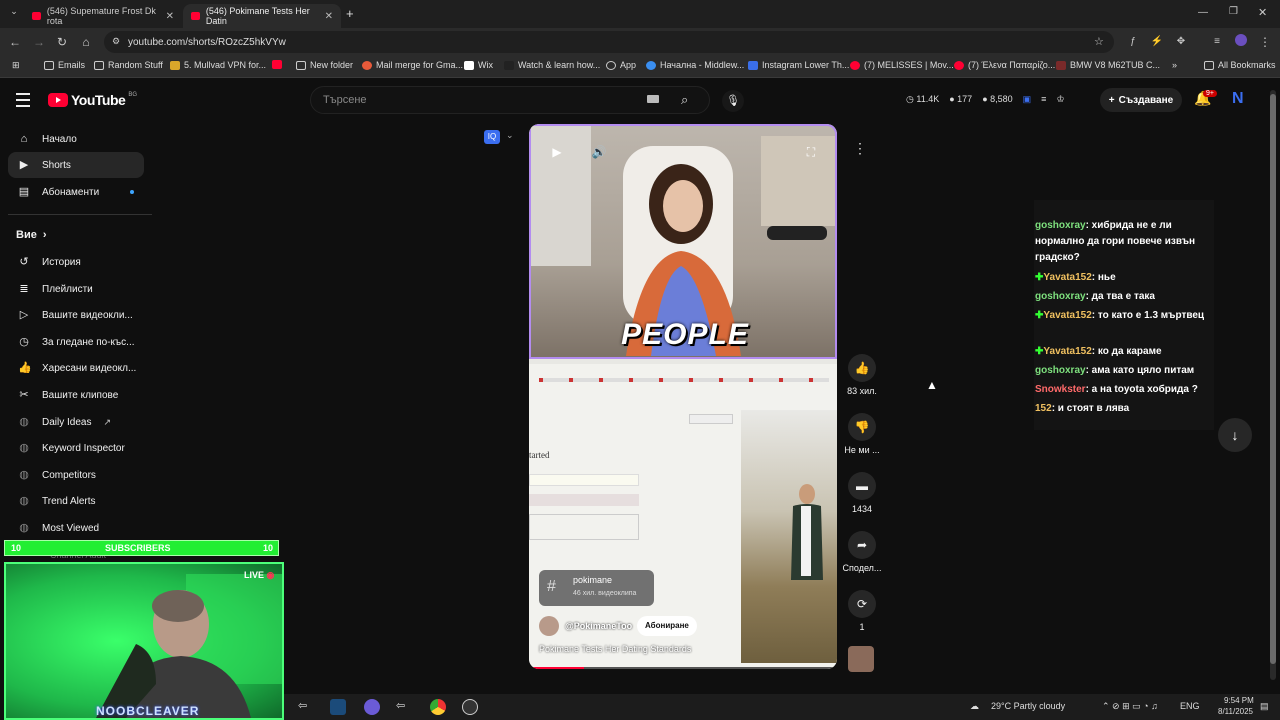  What do you see at coordinates (86, 42) in the screenshot?
I see `home-icon: ⌂` at bounding box center [86, 42].